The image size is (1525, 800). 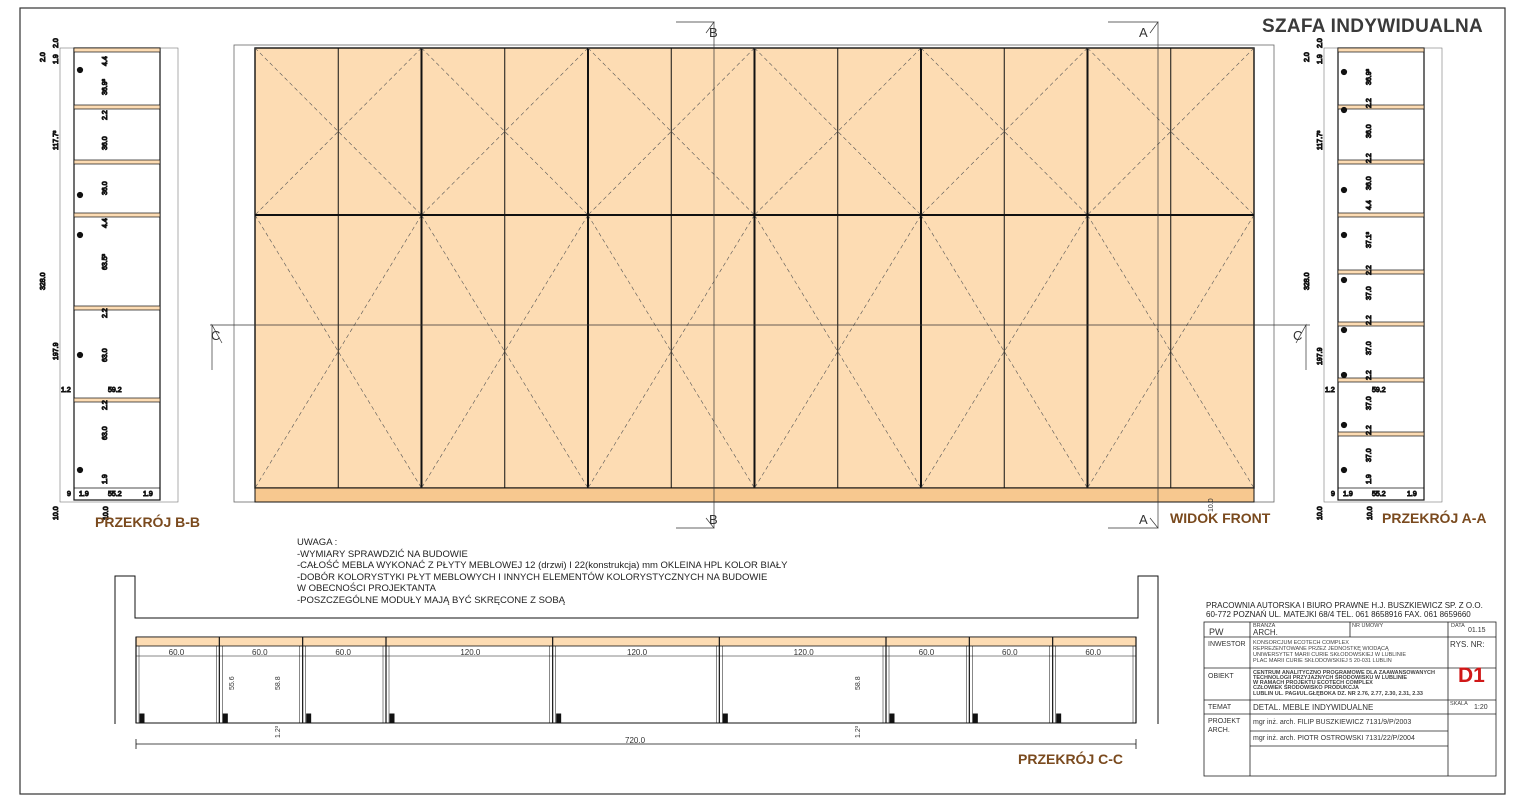 What do you see at coordinates (1369, 348) in the screenshot?
I see `dim-c11: 37.0` at bounding box center [1369, 348].